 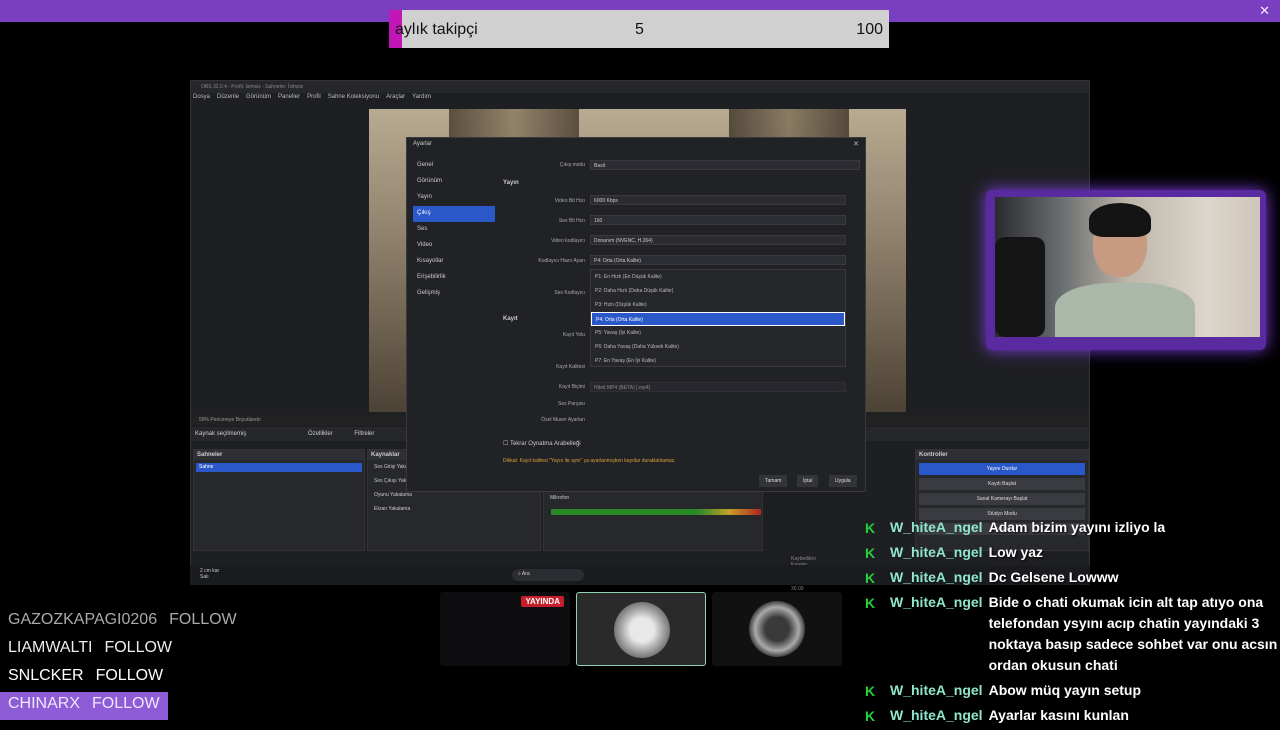 I want to click on menu-item: Sahne Koleksiyonu, so click(x=353, y=97).